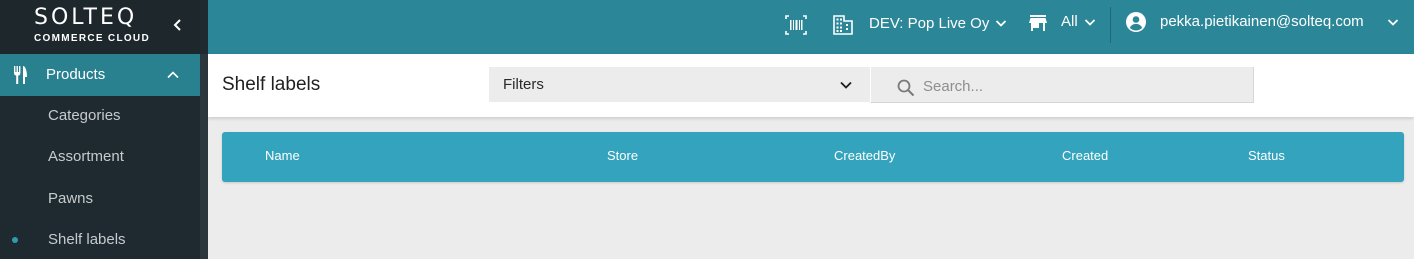 Image resolution: width=1414 pixels, height=259 pixels. I want to click on search-input, so click(1078, 86).